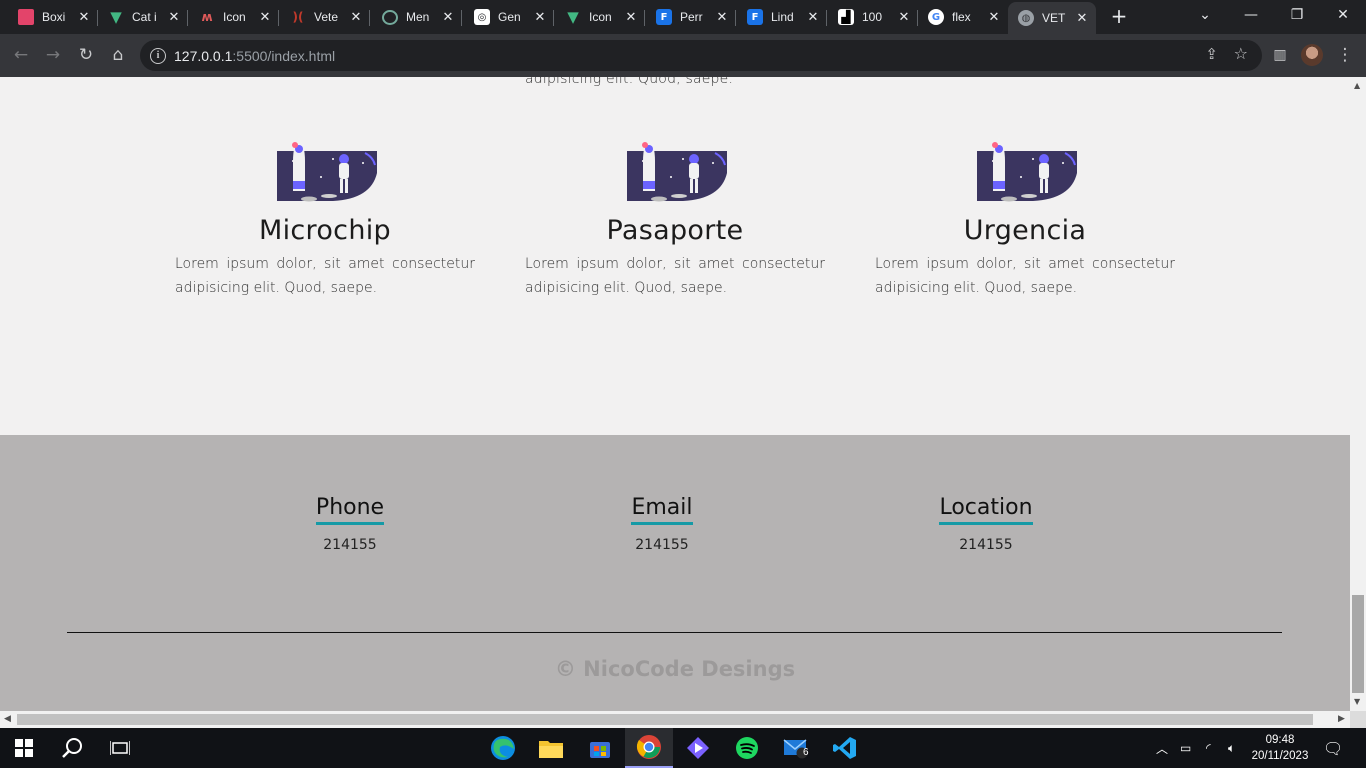 This screenshot has width=1366, height=768. Describe the element at coordinates (417, 17) in the screenshot. I see `tab-4: Men ✕` at that location.